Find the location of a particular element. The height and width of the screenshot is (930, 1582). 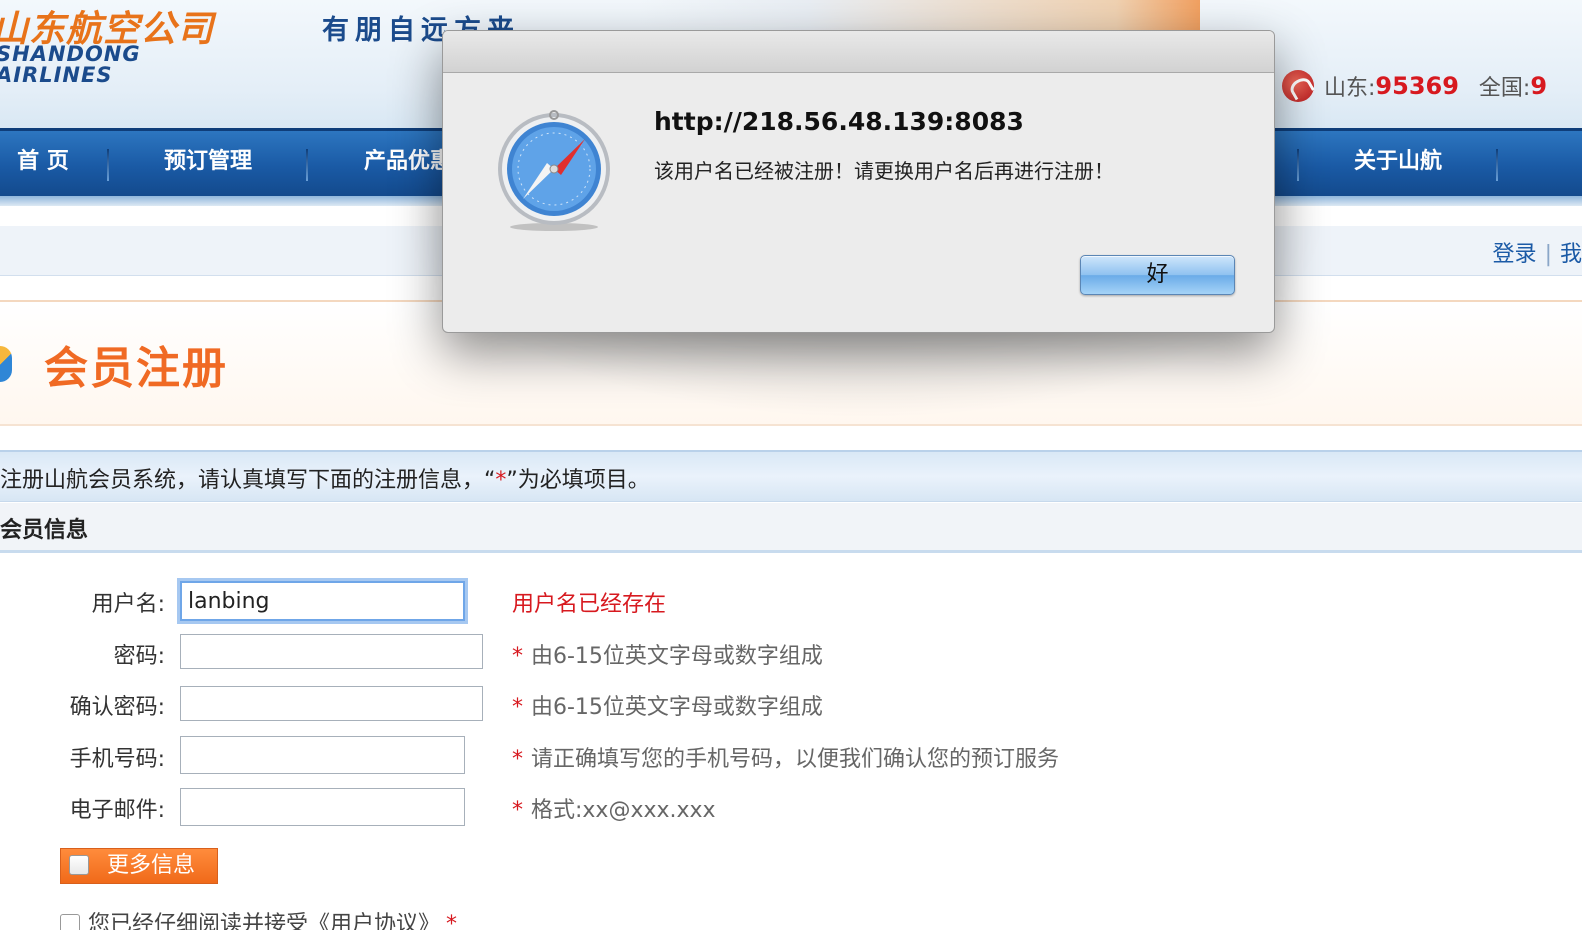

more-info-checkbox is located at coordinates (79, 865).